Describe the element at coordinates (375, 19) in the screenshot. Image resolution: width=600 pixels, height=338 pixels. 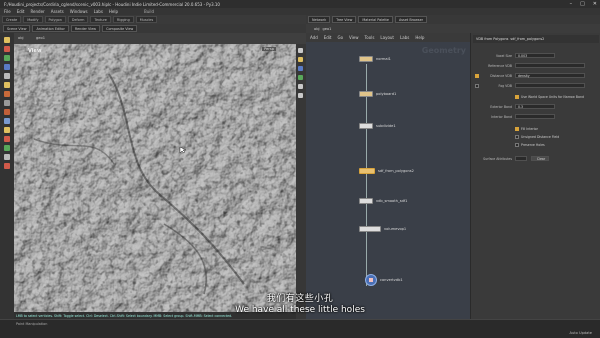
I see `tab-material-palette: Material Palette` at that location.